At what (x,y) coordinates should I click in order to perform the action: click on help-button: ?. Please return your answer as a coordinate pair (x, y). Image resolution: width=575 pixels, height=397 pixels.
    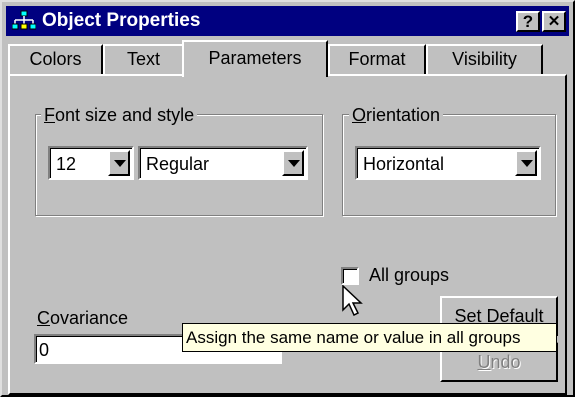
    Looking at the image, I should click on (528, 21).